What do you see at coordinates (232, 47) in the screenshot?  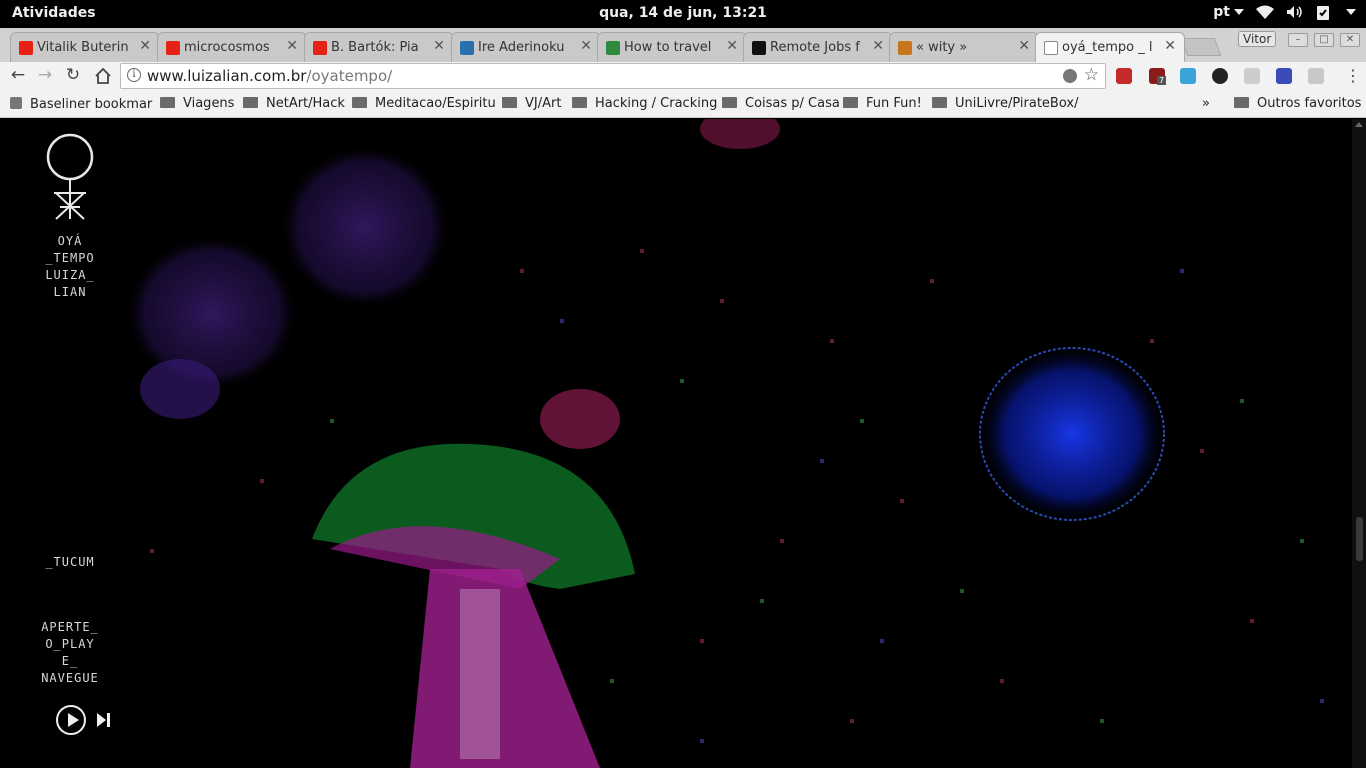 I see `tab-microcosmos: microcosmos ✕` at bounding box center [232, 47].